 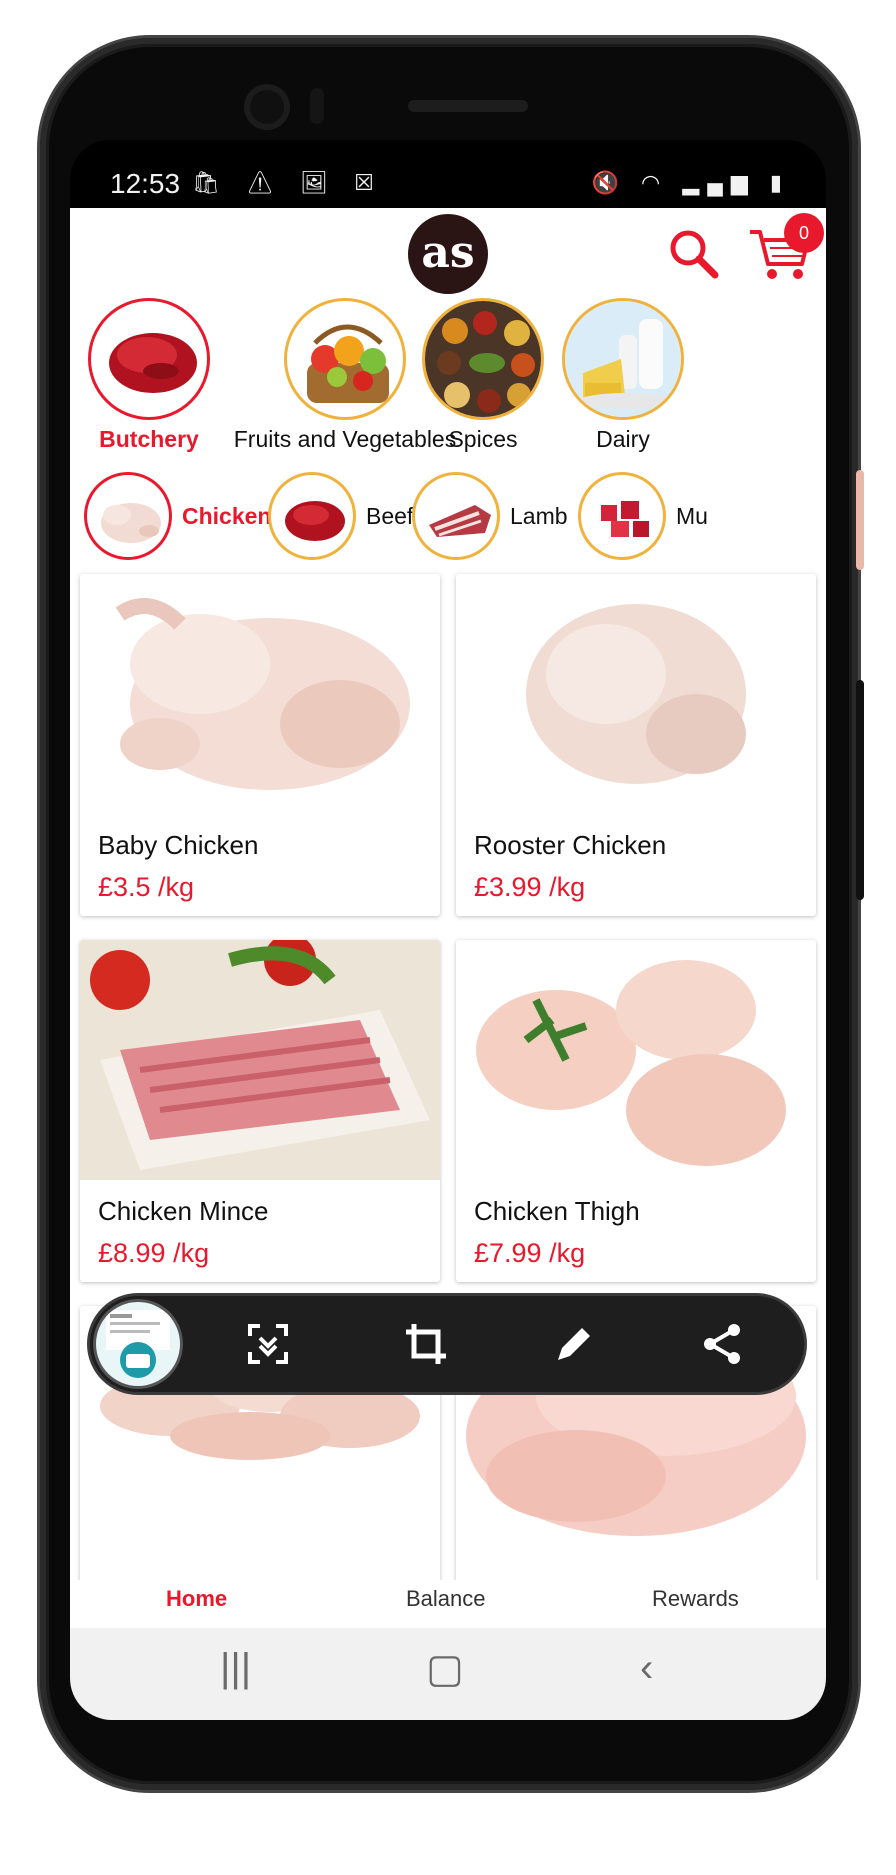 What do you see at coordinates (145, 183) in the screenshot?
I see `status-time: 12:53` at bounding box center [145, 183].